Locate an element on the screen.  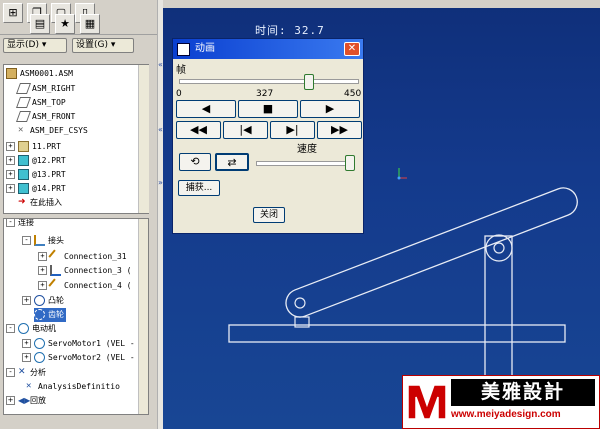
tree-item-gears: 齿轮 is located at coordinates (50, 315).